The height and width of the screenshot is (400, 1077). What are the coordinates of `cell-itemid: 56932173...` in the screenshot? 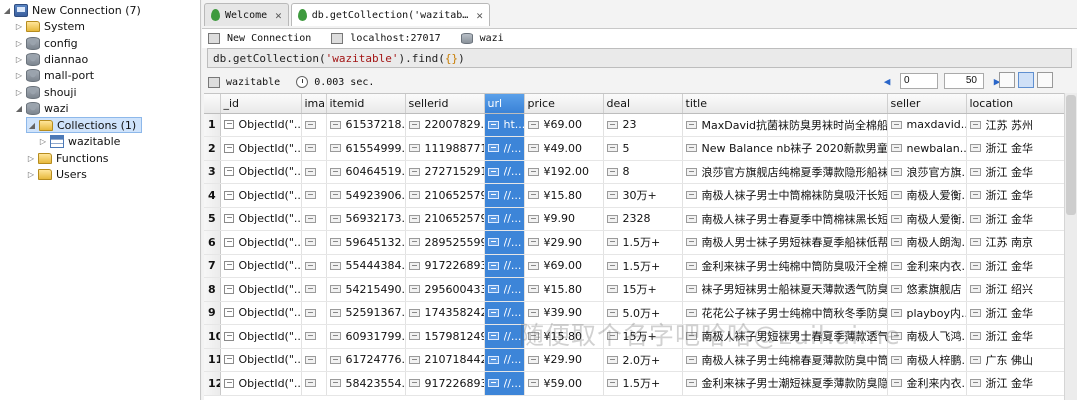 It's located at (366, 219).